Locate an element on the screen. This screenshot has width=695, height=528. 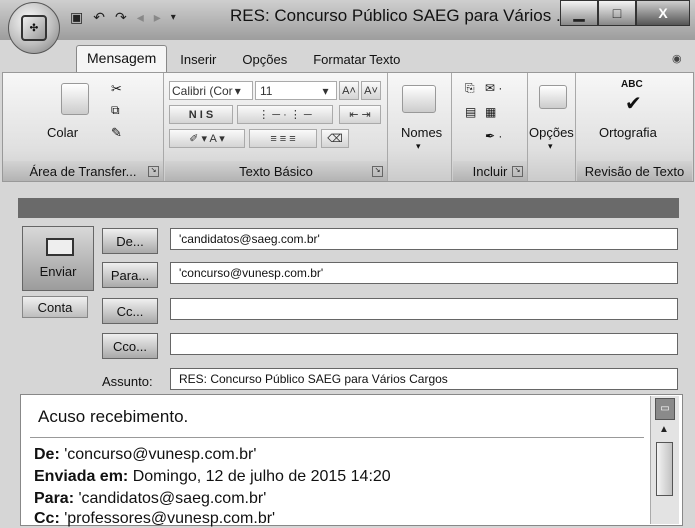
body-separator is located at coordinates (337, 437).